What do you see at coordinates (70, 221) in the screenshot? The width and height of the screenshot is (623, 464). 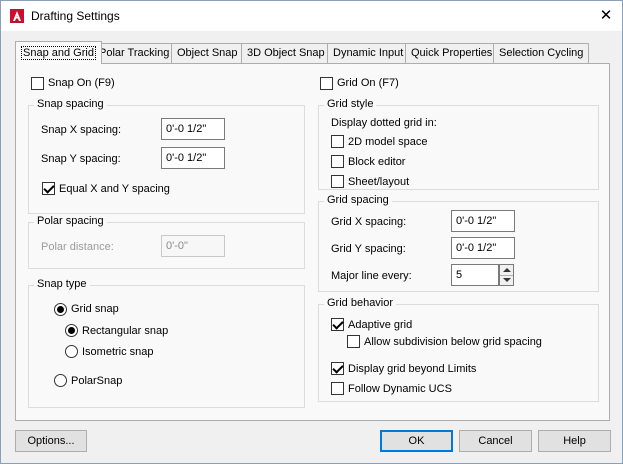 I see `polar-spacing-title: Polar spacing` at bounding box center [70, 221].